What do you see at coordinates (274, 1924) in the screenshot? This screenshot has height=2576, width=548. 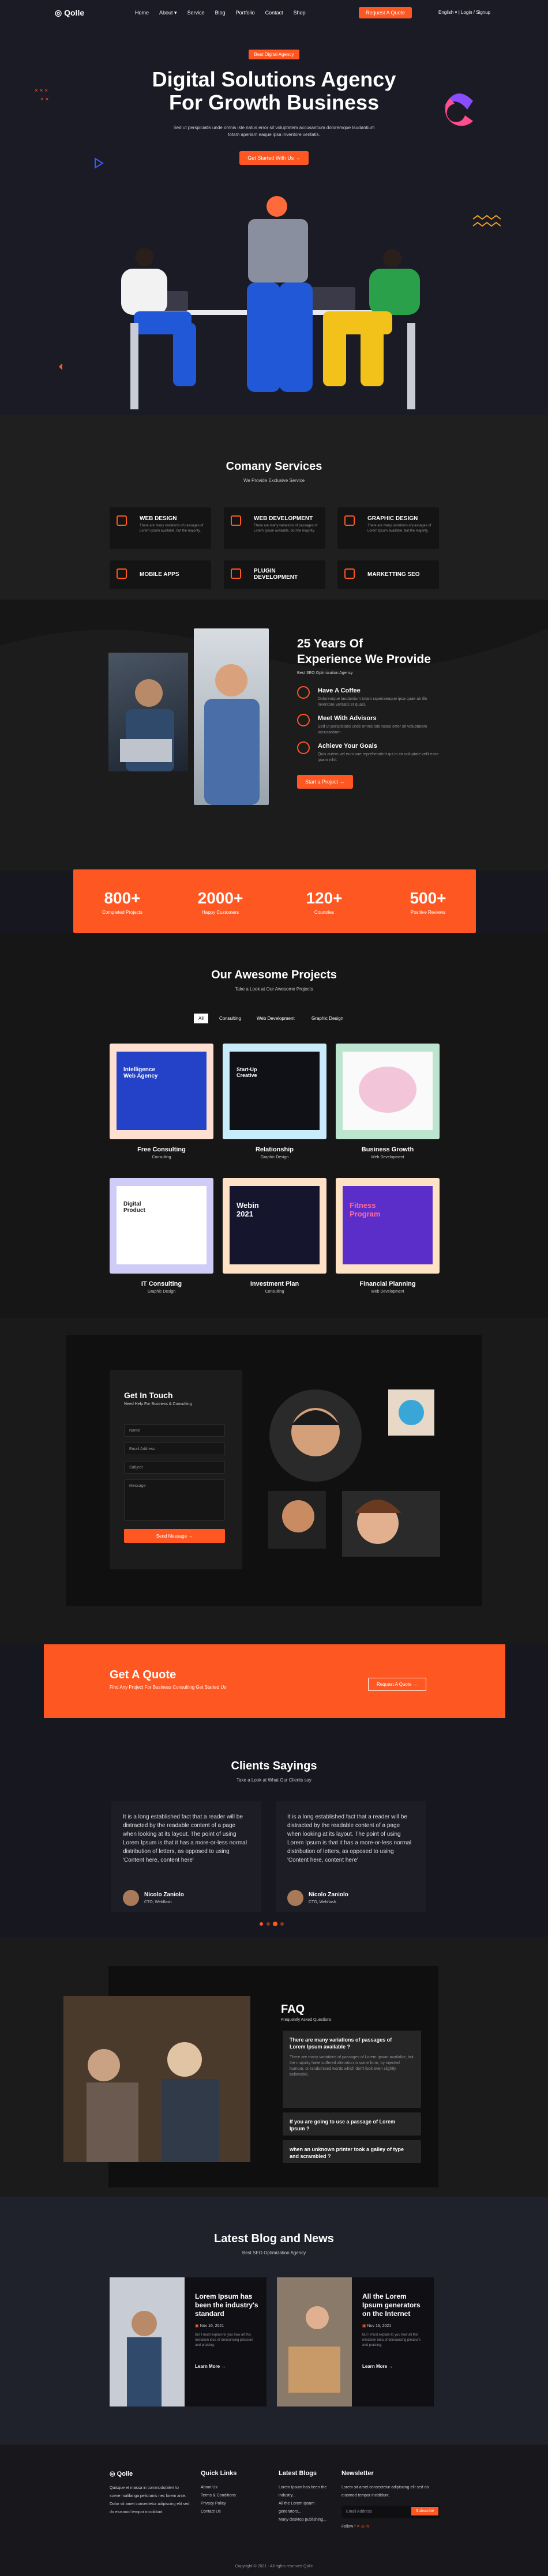 I see `carousel-dots` at bounding box center [274, 1924].